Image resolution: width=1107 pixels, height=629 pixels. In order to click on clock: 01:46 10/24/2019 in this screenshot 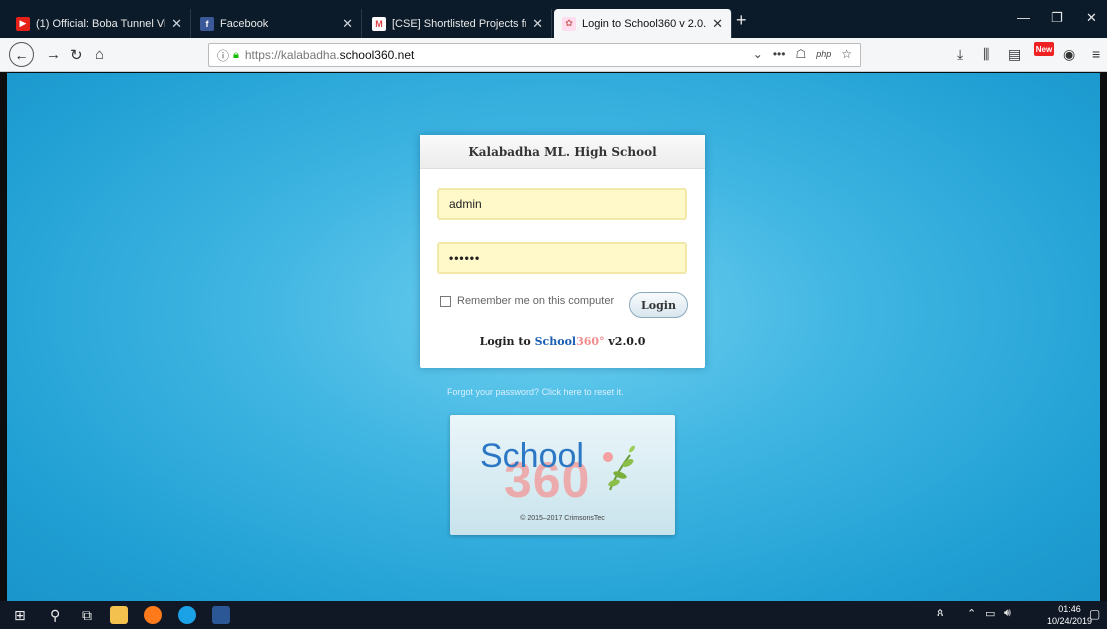, I will do `click(1069, 615)`.